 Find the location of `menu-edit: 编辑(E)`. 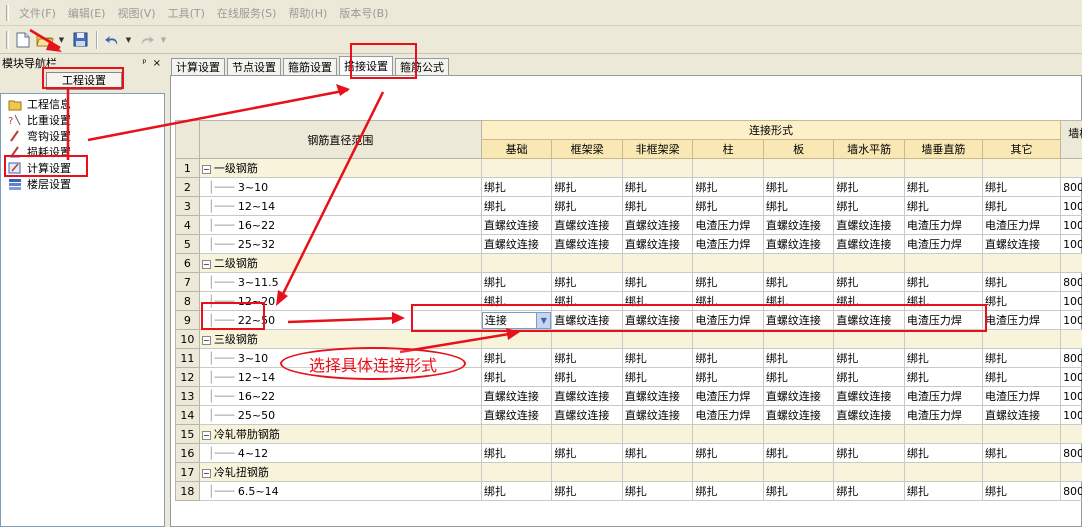

menu-edit: 编辑(E) is located at coordinates (87, 13).